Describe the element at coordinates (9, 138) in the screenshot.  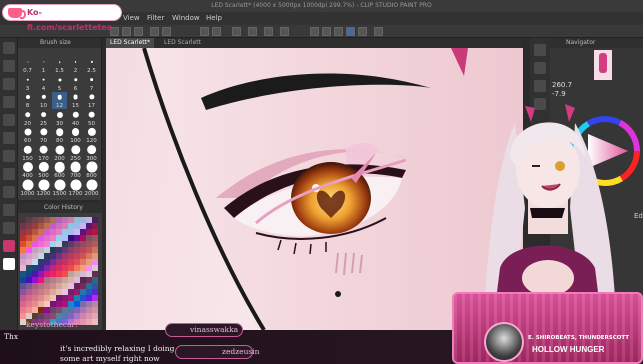
I see `gradient-tool-icon` at that location.